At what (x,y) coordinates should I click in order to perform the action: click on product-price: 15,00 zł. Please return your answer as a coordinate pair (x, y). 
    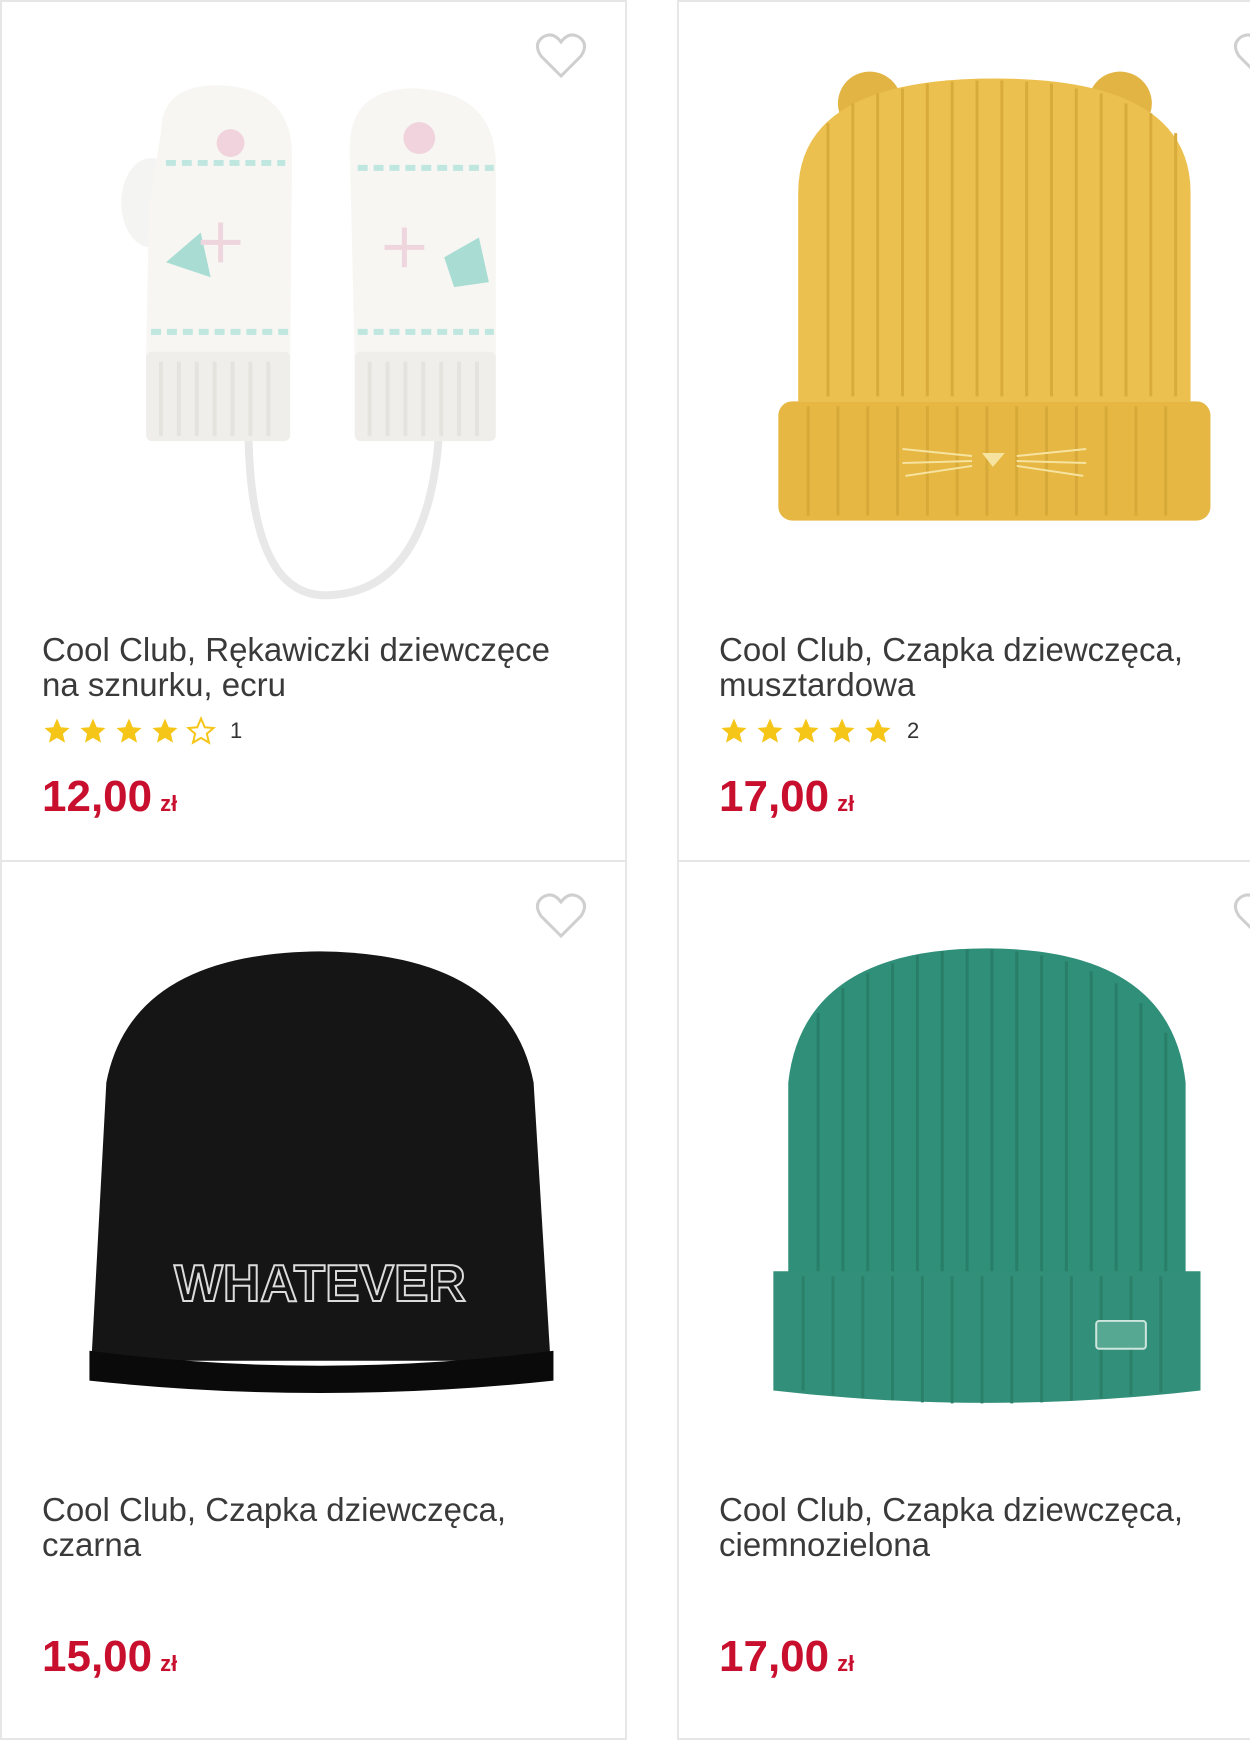
    Looking at the image, I should click on (109, 1657).